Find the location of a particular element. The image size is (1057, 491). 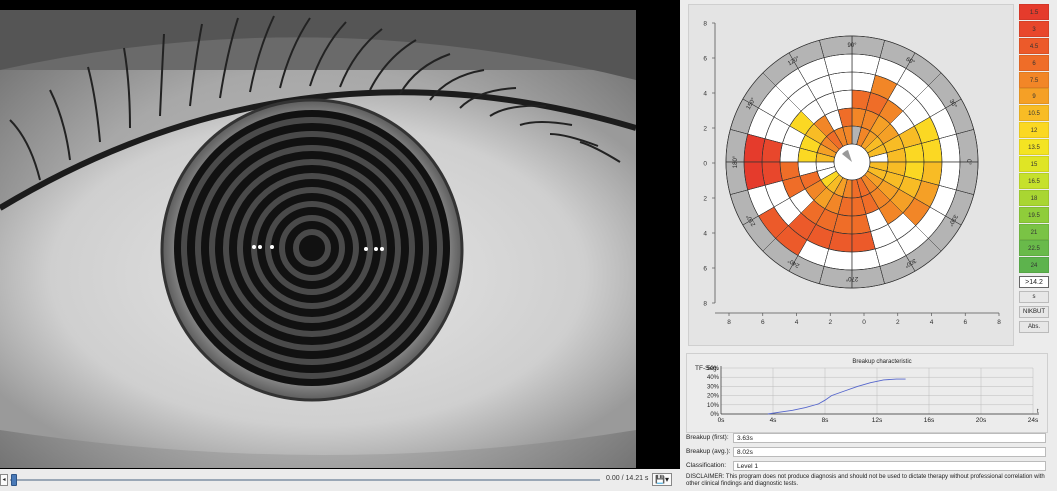

angle-label: 0° is located at coordinates (968, 162).